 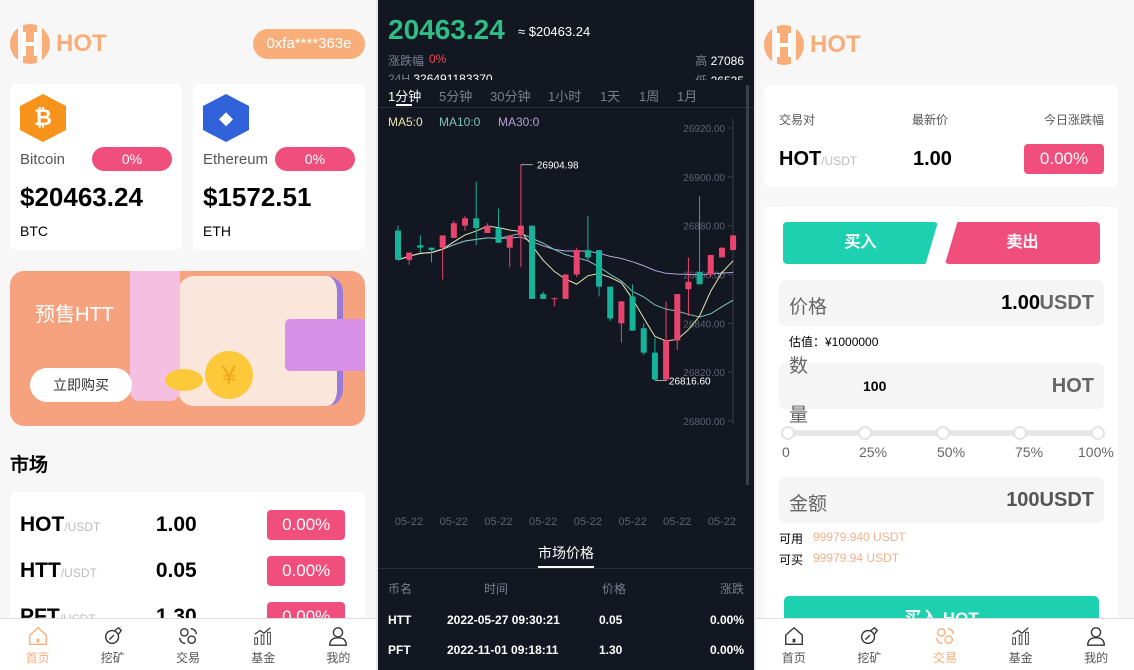 I want to click on percent-slider, so click(x=943, y=433).